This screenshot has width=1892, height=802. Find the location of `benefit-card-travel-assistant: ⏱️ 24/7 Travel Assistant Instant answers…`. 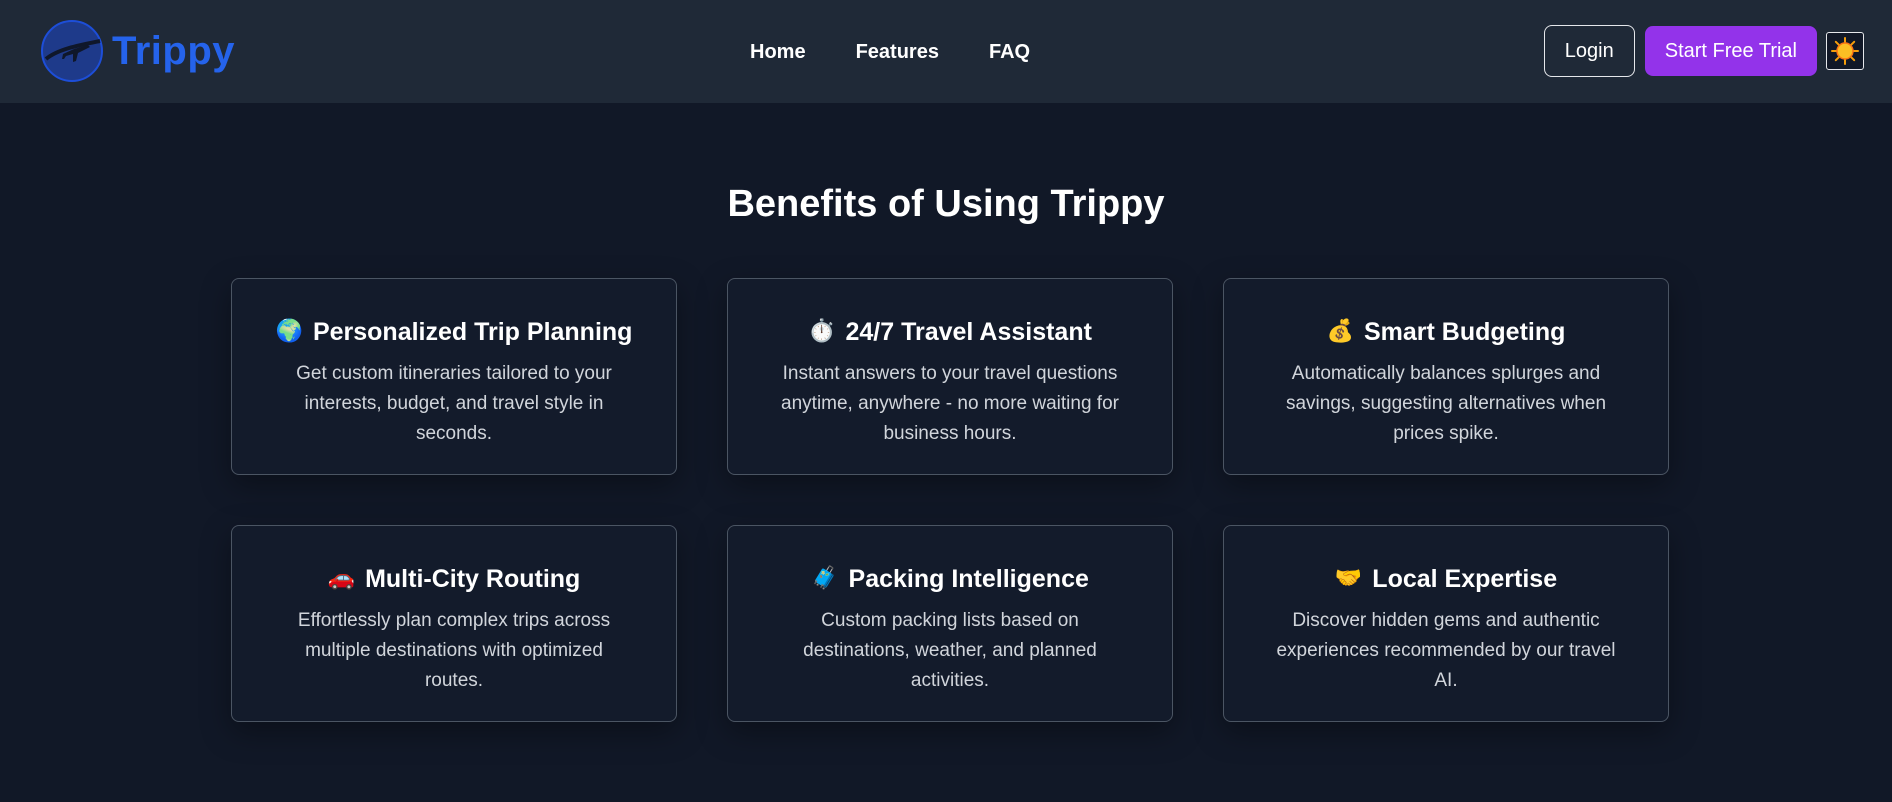

benefit-card-travel-assistant: ⏱️ 24/7 Travel Assistant Instant answers… is located at coordinates (950, 376).